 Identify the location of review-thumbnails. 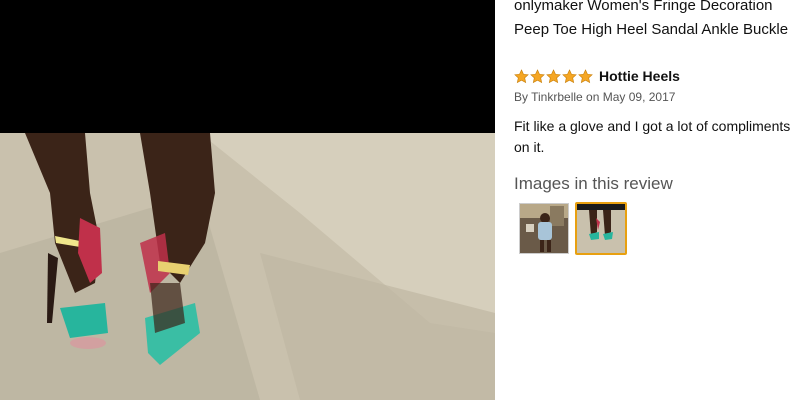
(573, 228).